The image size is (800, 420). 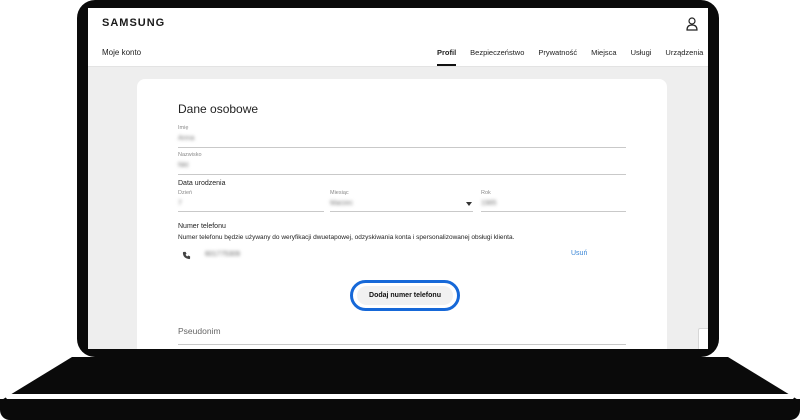 What do you see at coordinates (402, 163) in the screenshot?
I see `last-name-field: Nazwisko Nkt` at bounding box center [402, 163].